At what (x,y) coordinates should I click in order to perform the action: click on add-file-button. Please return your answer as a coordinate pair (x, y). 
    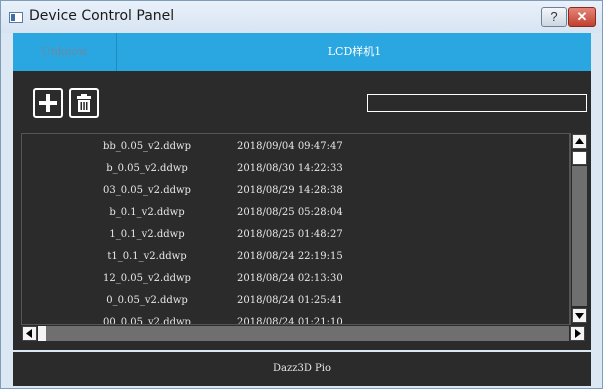
    Looking at the image, I should click on (48, 103).